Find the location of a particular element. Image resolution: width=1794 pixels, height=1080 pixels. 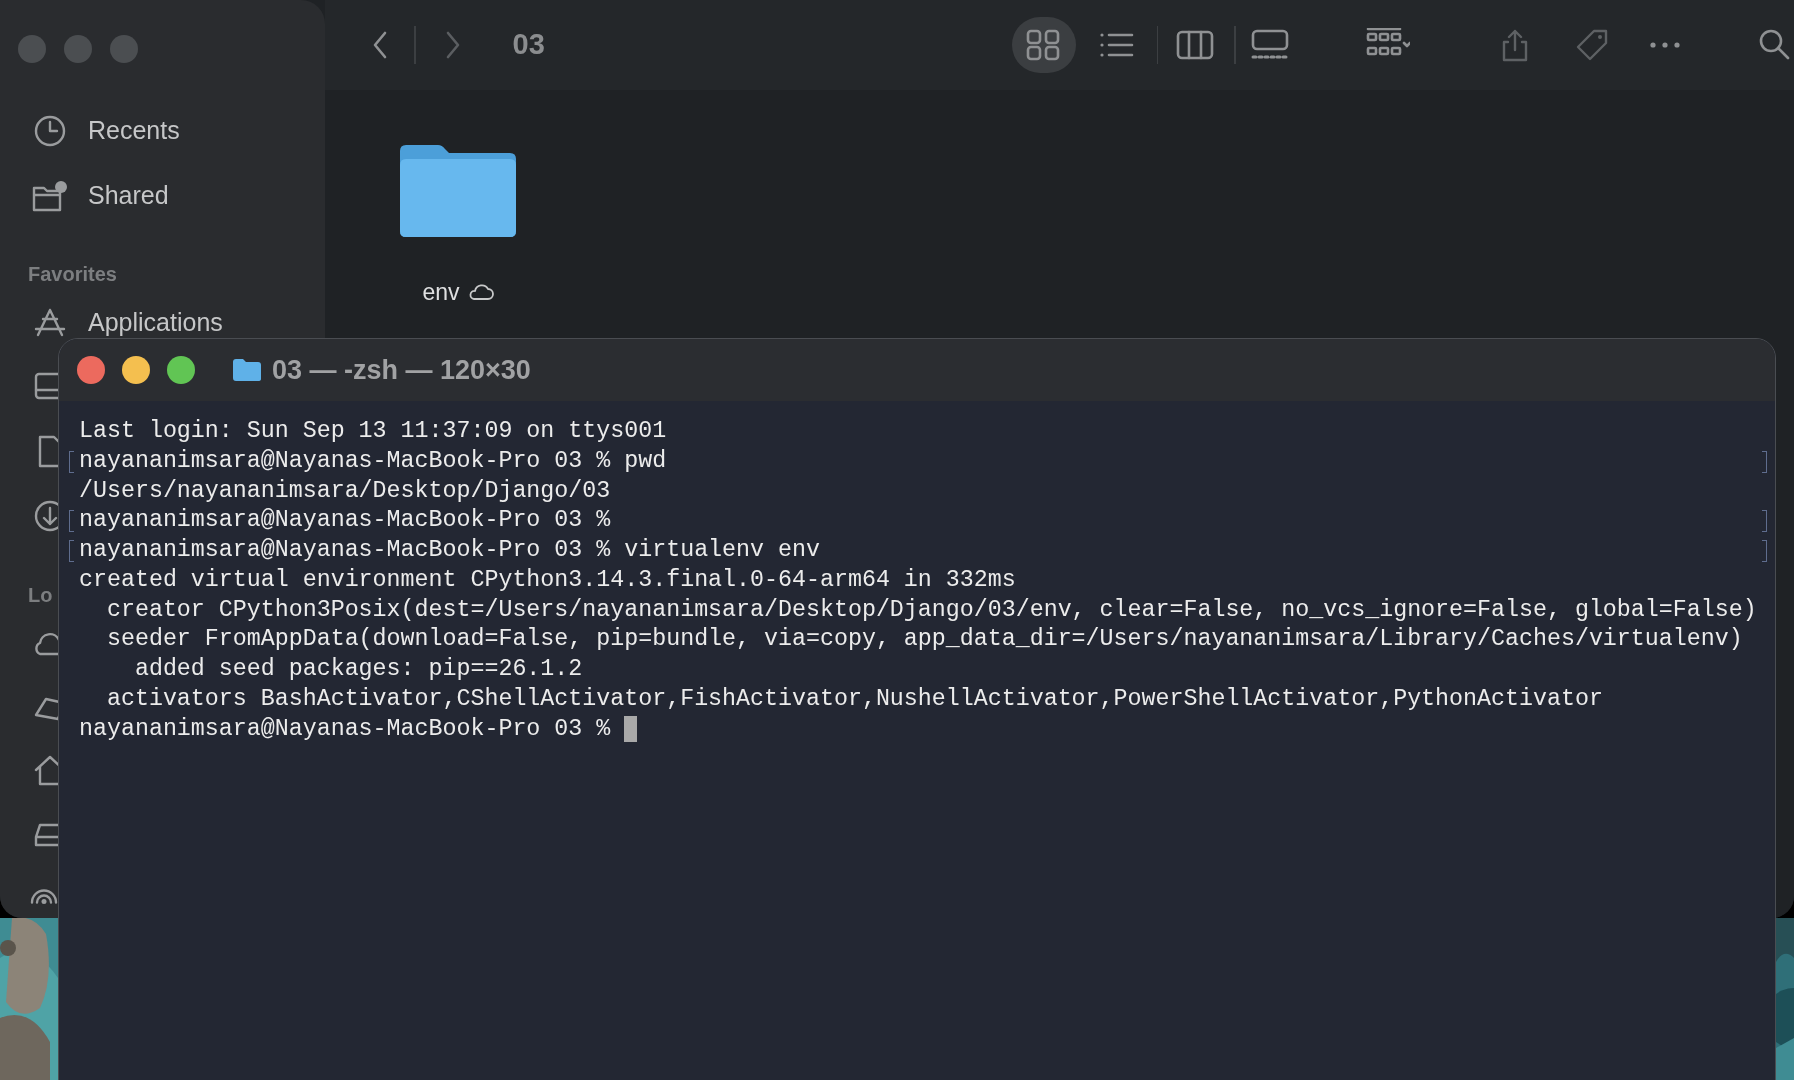

terminal-line: nayananimsara@Nayanas-MacBook-Pro 03 % virtualenv env is located at coordinates (449, 550).